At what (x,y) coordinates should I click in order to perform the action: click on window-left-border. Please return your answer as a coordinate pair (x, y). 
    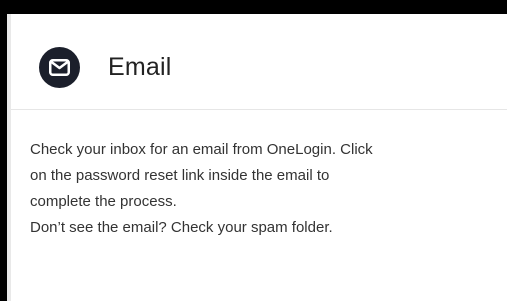
    Looking at the image, I should click on (3, 150).